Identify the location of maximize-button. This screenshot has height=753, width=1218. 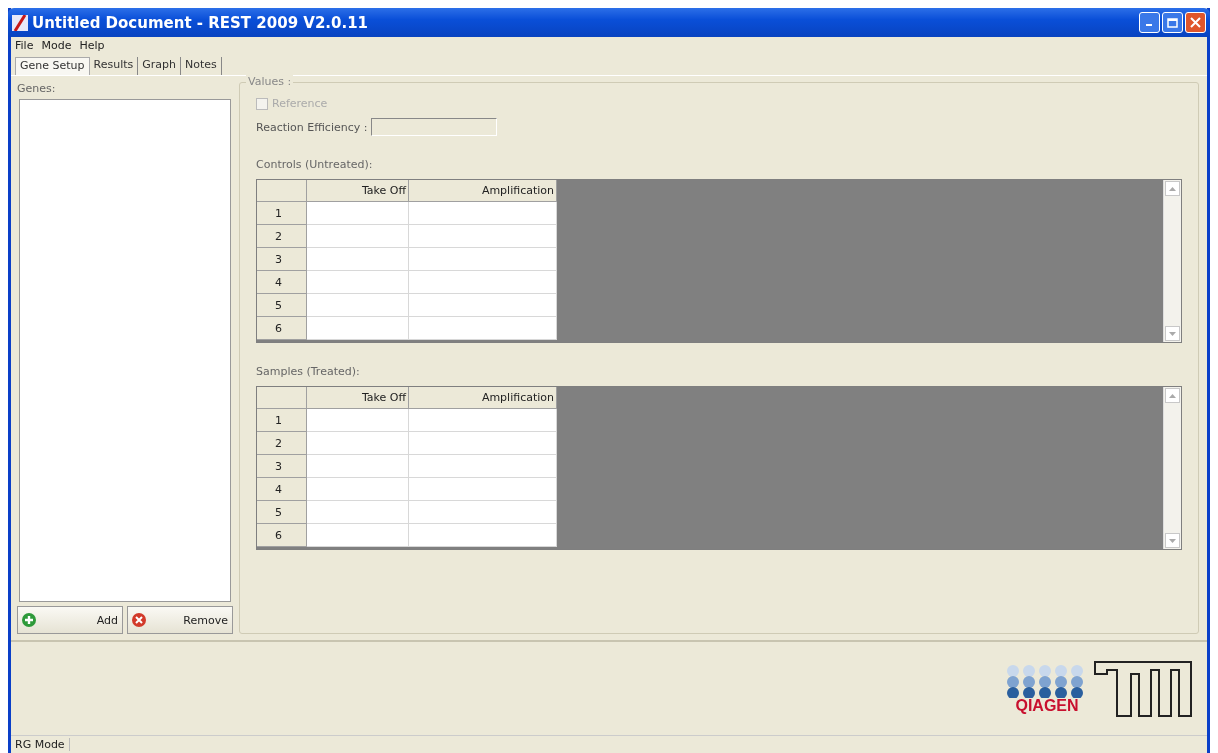
(1172, 22).